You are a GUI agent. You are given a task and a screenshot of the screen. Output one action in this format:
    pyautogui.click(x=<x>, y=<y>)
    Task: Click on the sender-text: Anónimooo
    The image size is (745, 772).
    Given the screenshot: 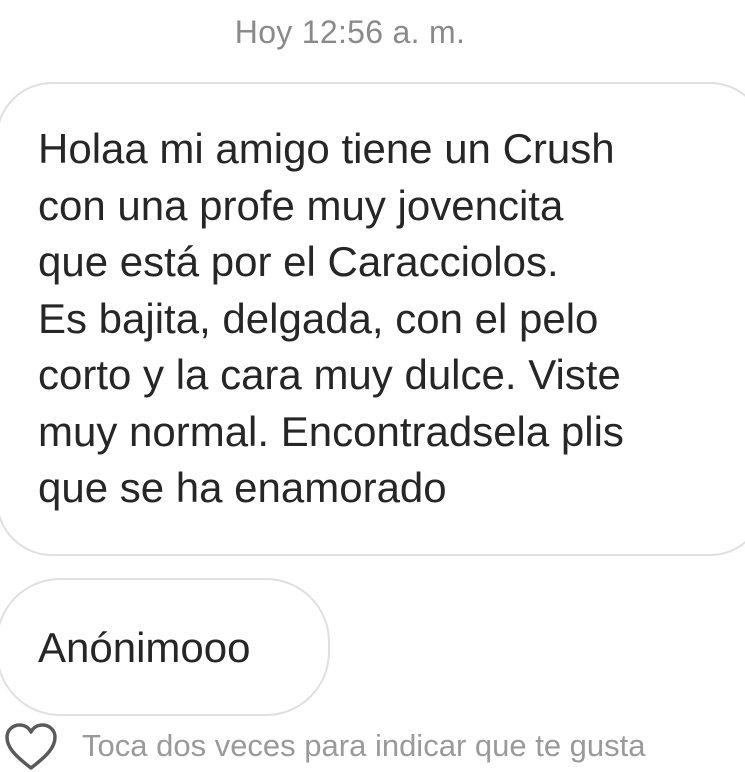 What is the action you would take?
    pyautogui.click(x=144, y=647)
    